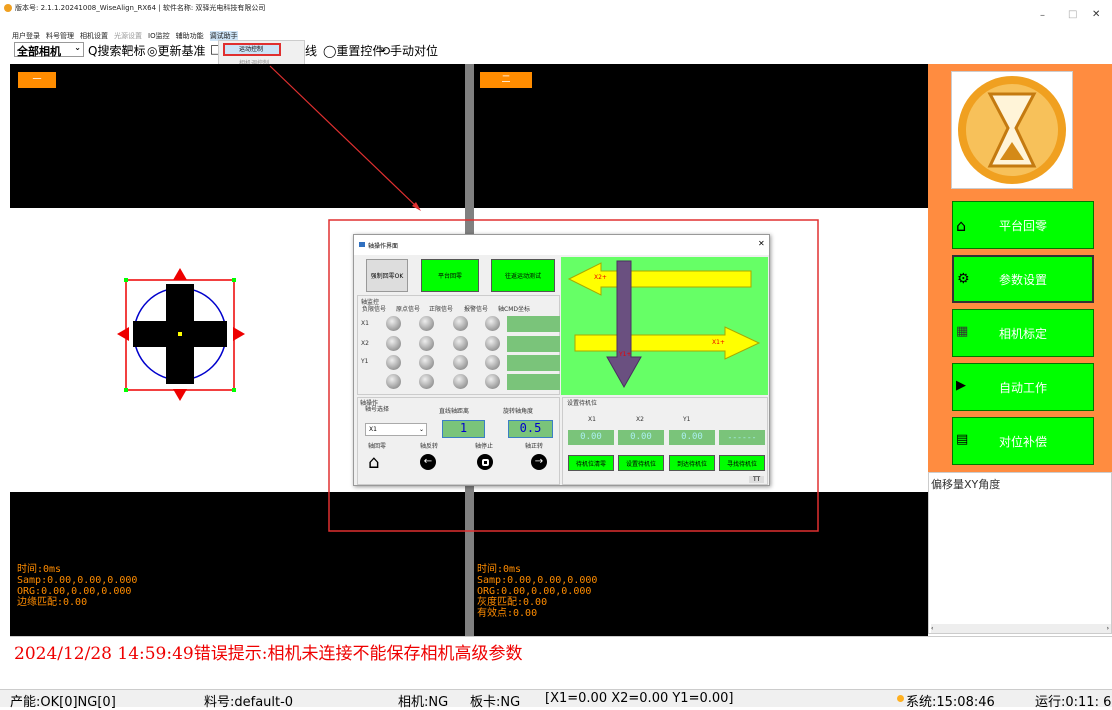 The image size is (1112, 710). What do you see at coordinates (116, 50) in the screenshot?
I see `search-target-button: Q搜索靶标` at bounding box center [116, 50].